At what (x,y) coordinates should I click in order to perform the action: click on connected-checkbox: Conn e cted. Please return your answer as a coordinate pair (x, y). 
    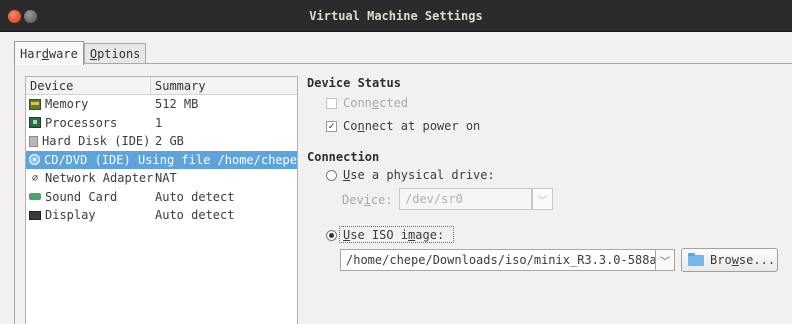
    Looking at the image, I should click on (367, 103).